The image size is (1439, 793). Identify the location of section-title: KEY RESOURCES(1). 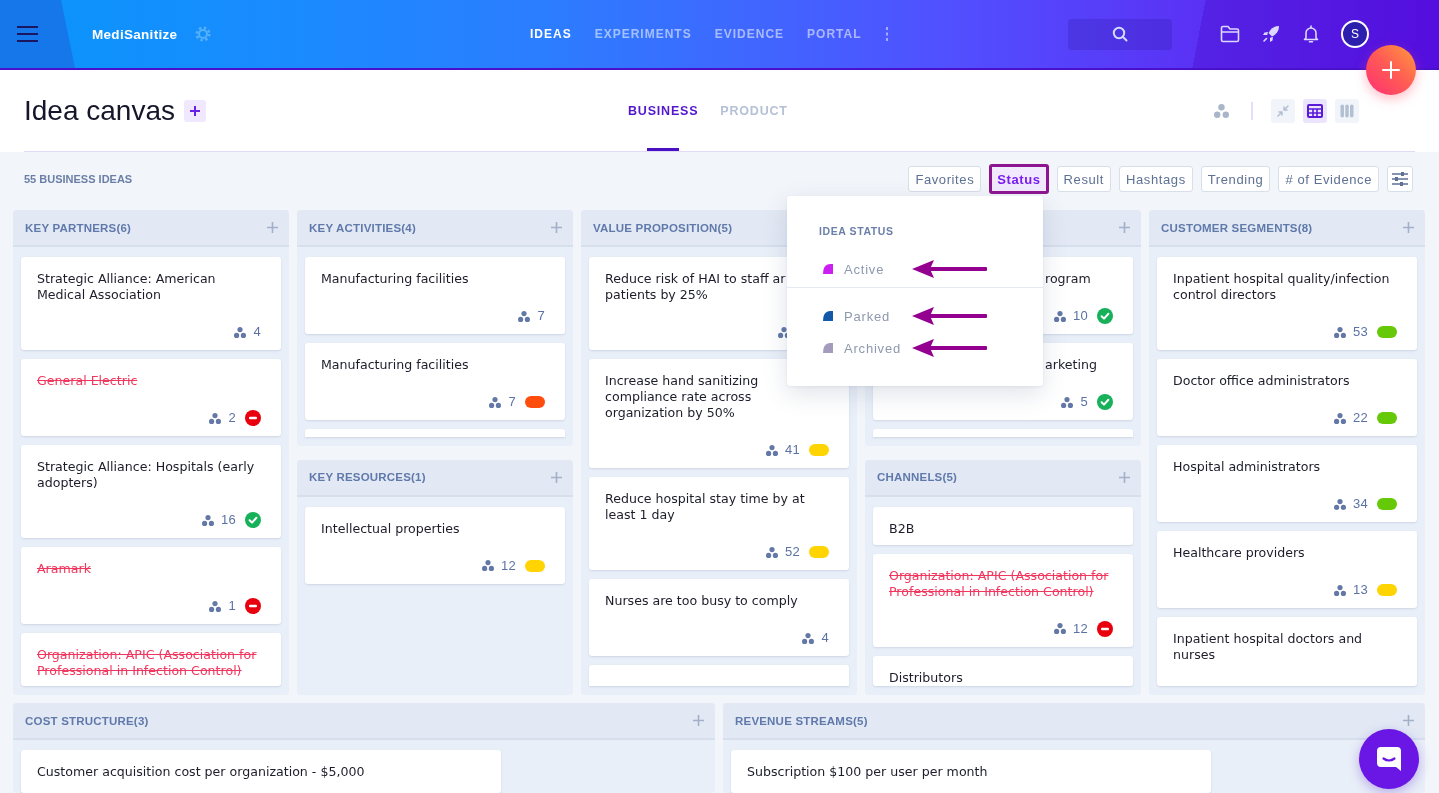
(367, 477).